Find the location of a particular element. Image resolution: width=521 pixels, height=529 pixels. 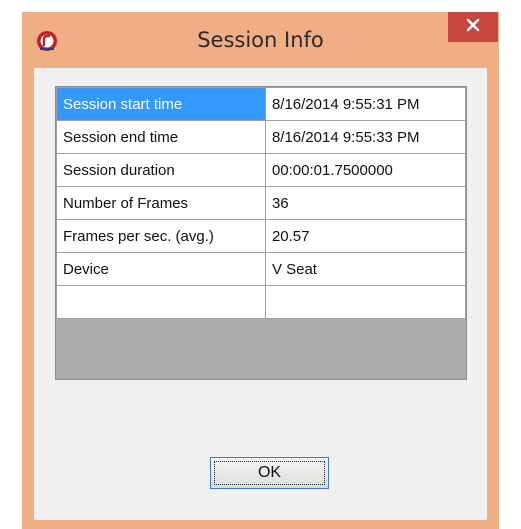

table-row is located at coordinates (261, 302).